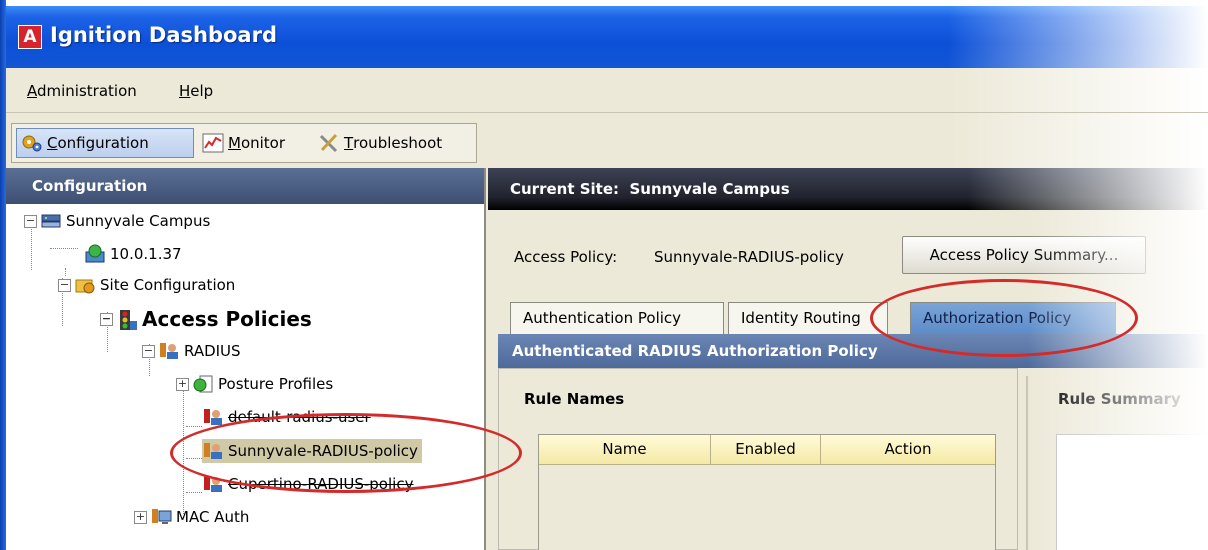 The width and height of the screenshot is (1208, 550). Describe the element at coordinates (146, 254) in the screenshot. I see `tree-item-label: 10.0.1.37` at that location.